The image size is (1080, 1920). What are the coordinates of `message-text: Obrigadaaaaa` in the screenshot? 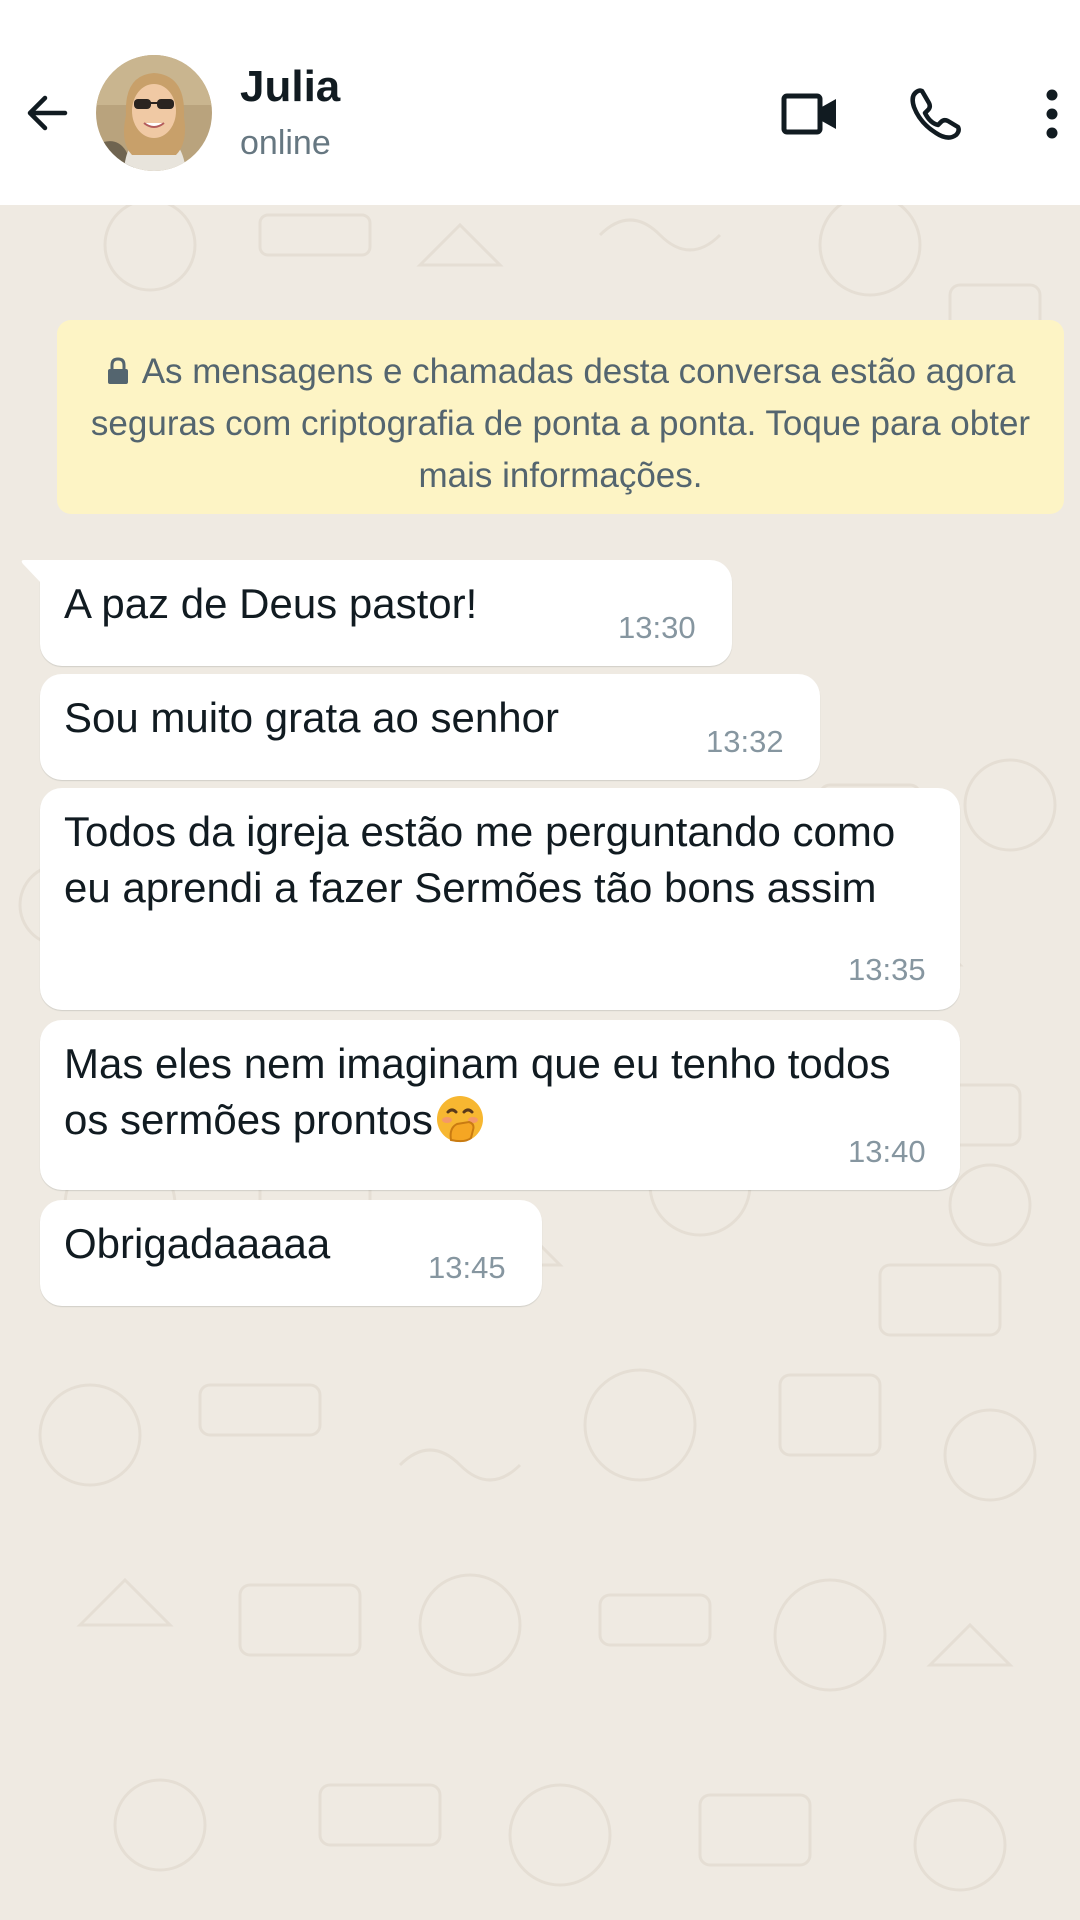 It's located at (197, 1243).